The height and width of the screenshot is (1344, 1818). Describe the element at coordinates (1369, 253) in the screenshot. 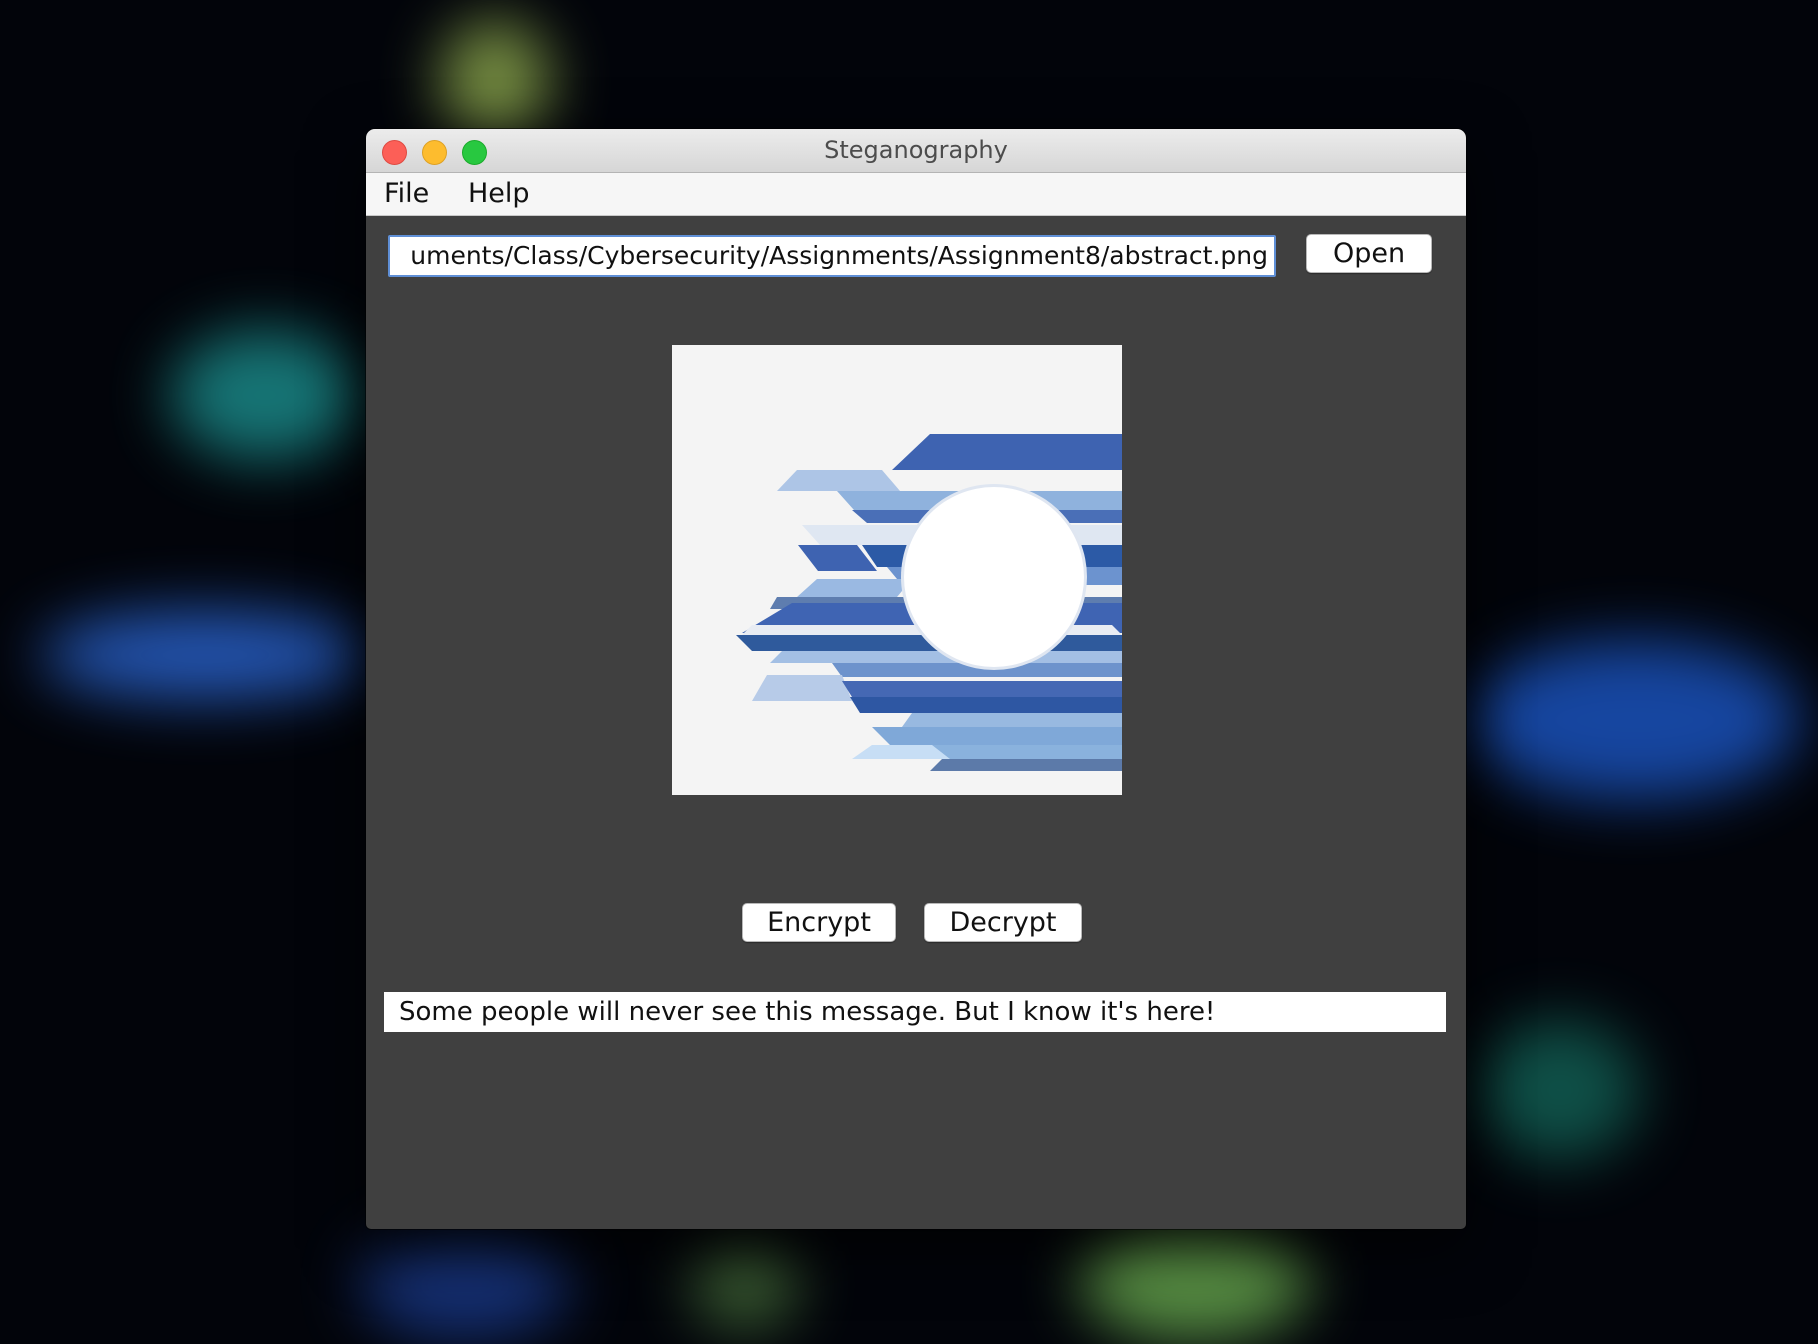

I see `open-button: Open` at that location.